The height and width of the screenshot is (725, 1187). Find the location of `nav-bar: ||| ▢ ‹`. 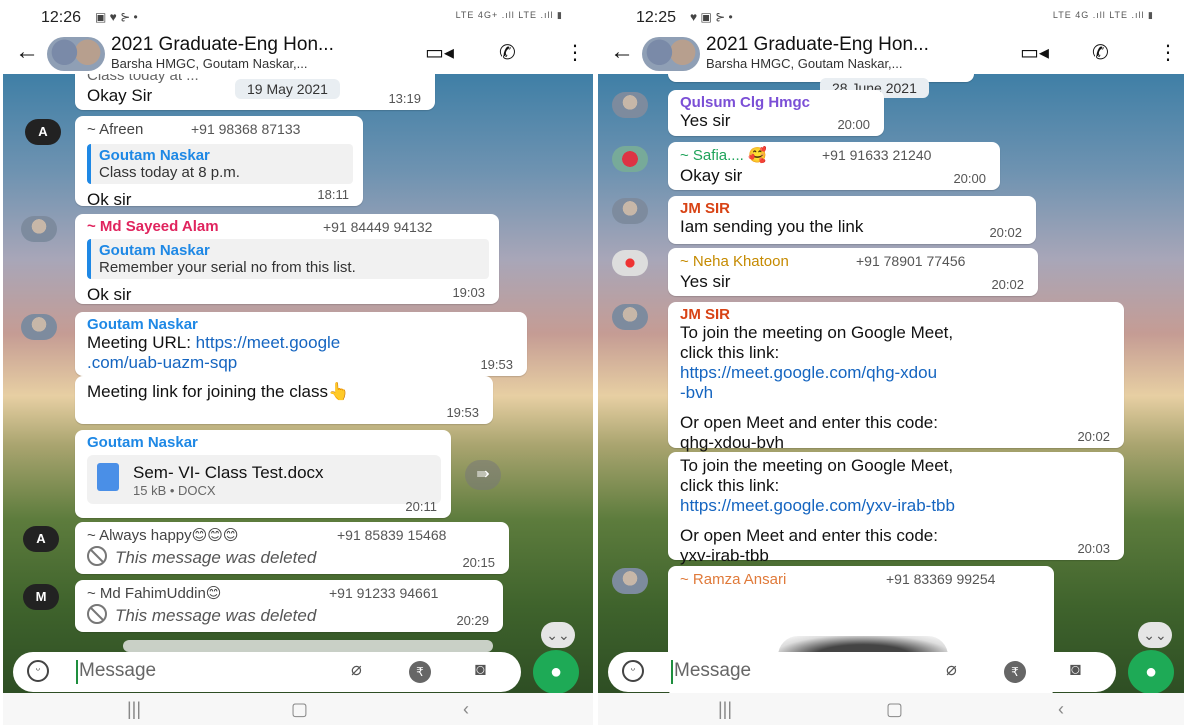

nav-bar: ||| ▢ ‹ is located at coordinates (298, 709).